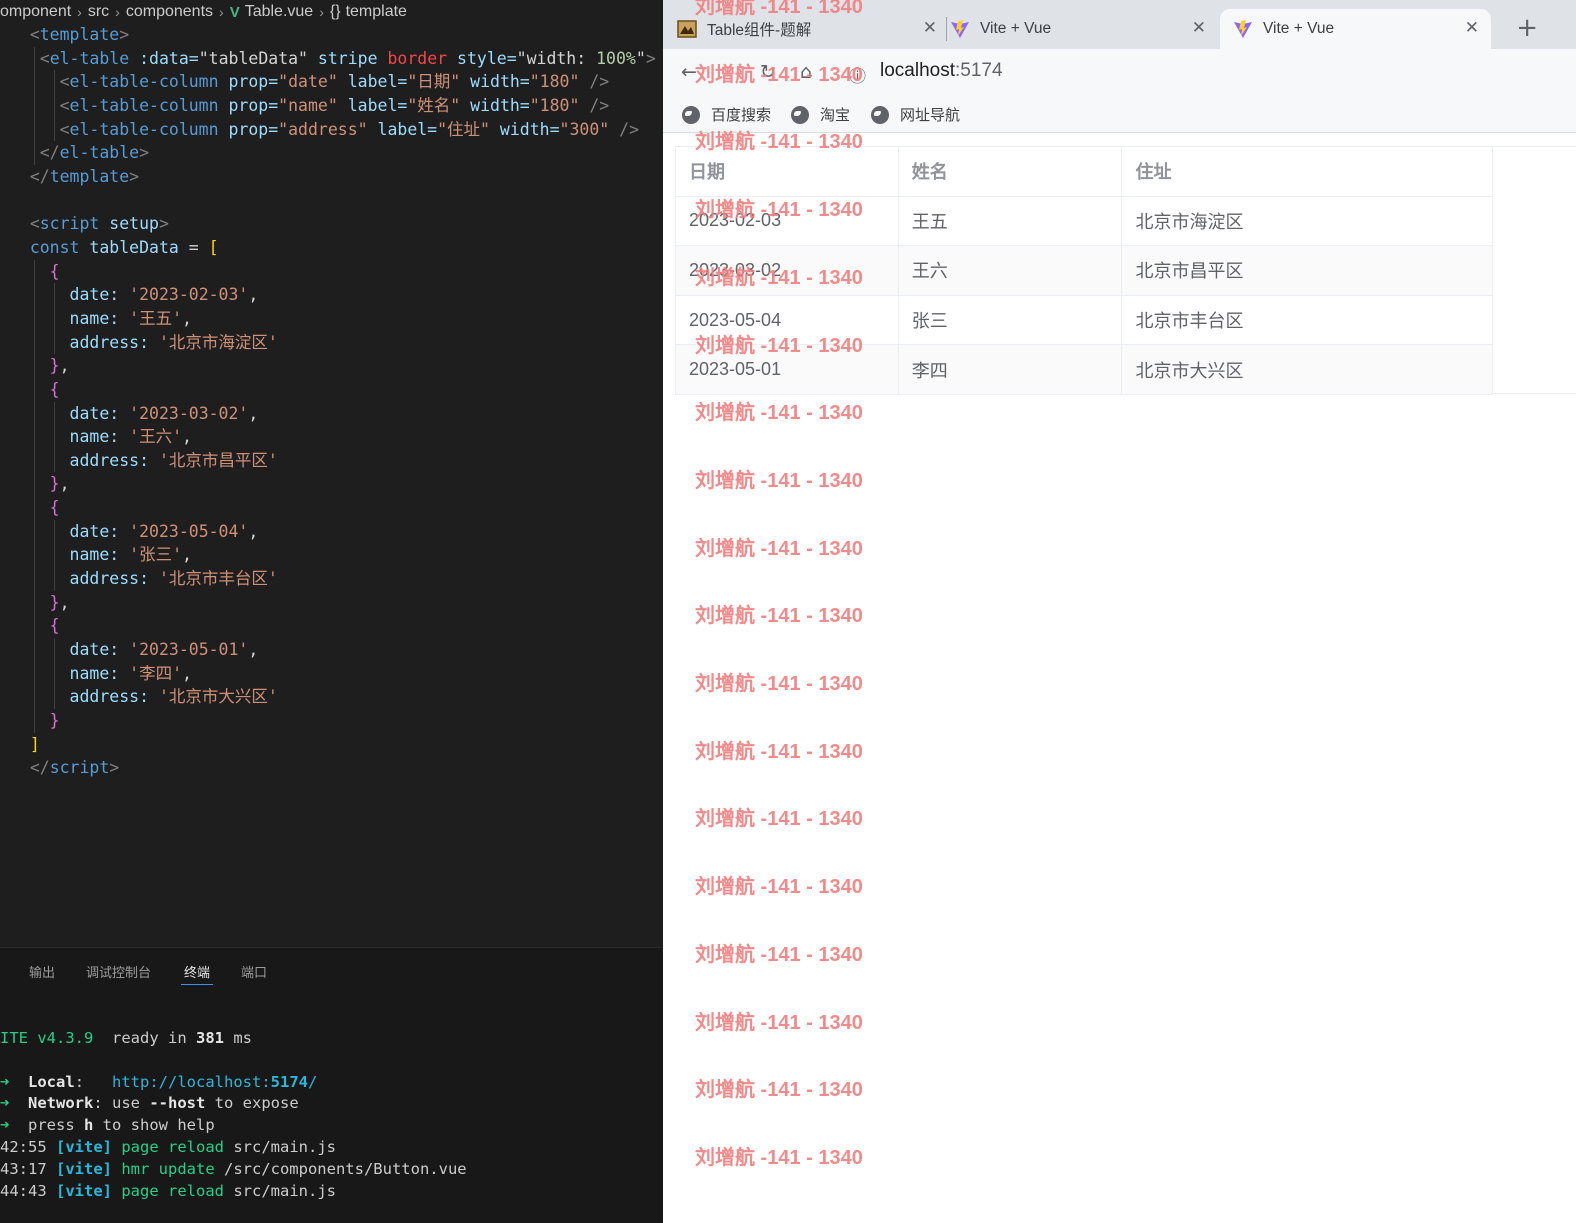  I want to click on code-token: }, so click(54, 484).